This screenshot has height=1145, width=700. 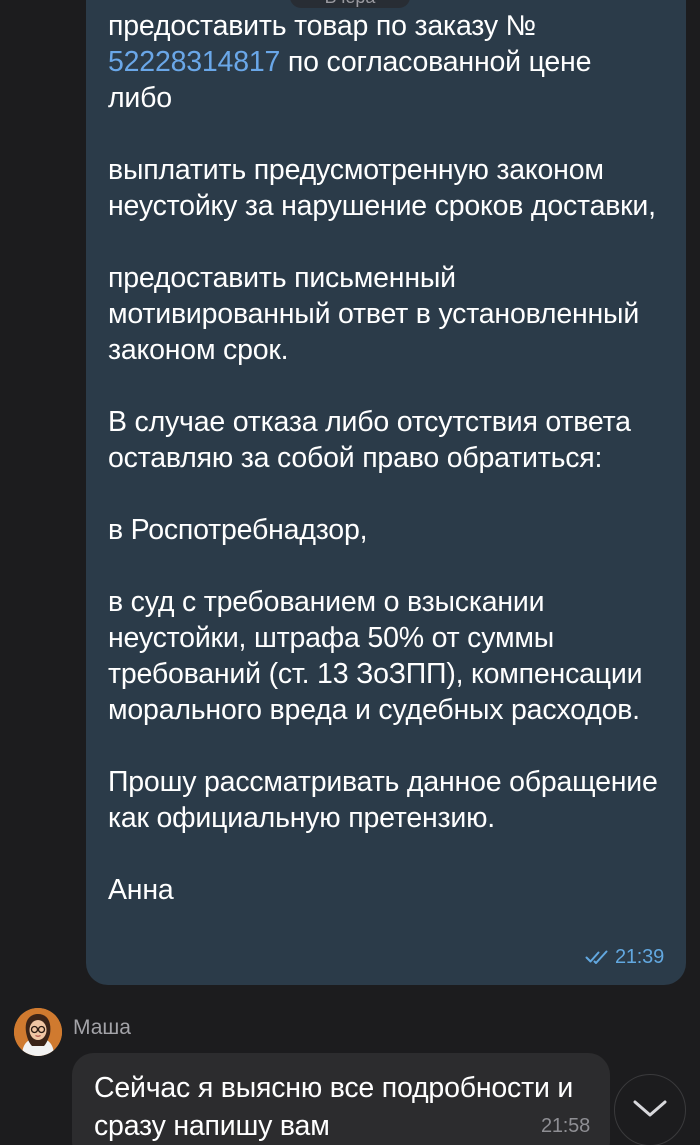 I want to click on message-signature: Анна, so click(x=141, y=890).